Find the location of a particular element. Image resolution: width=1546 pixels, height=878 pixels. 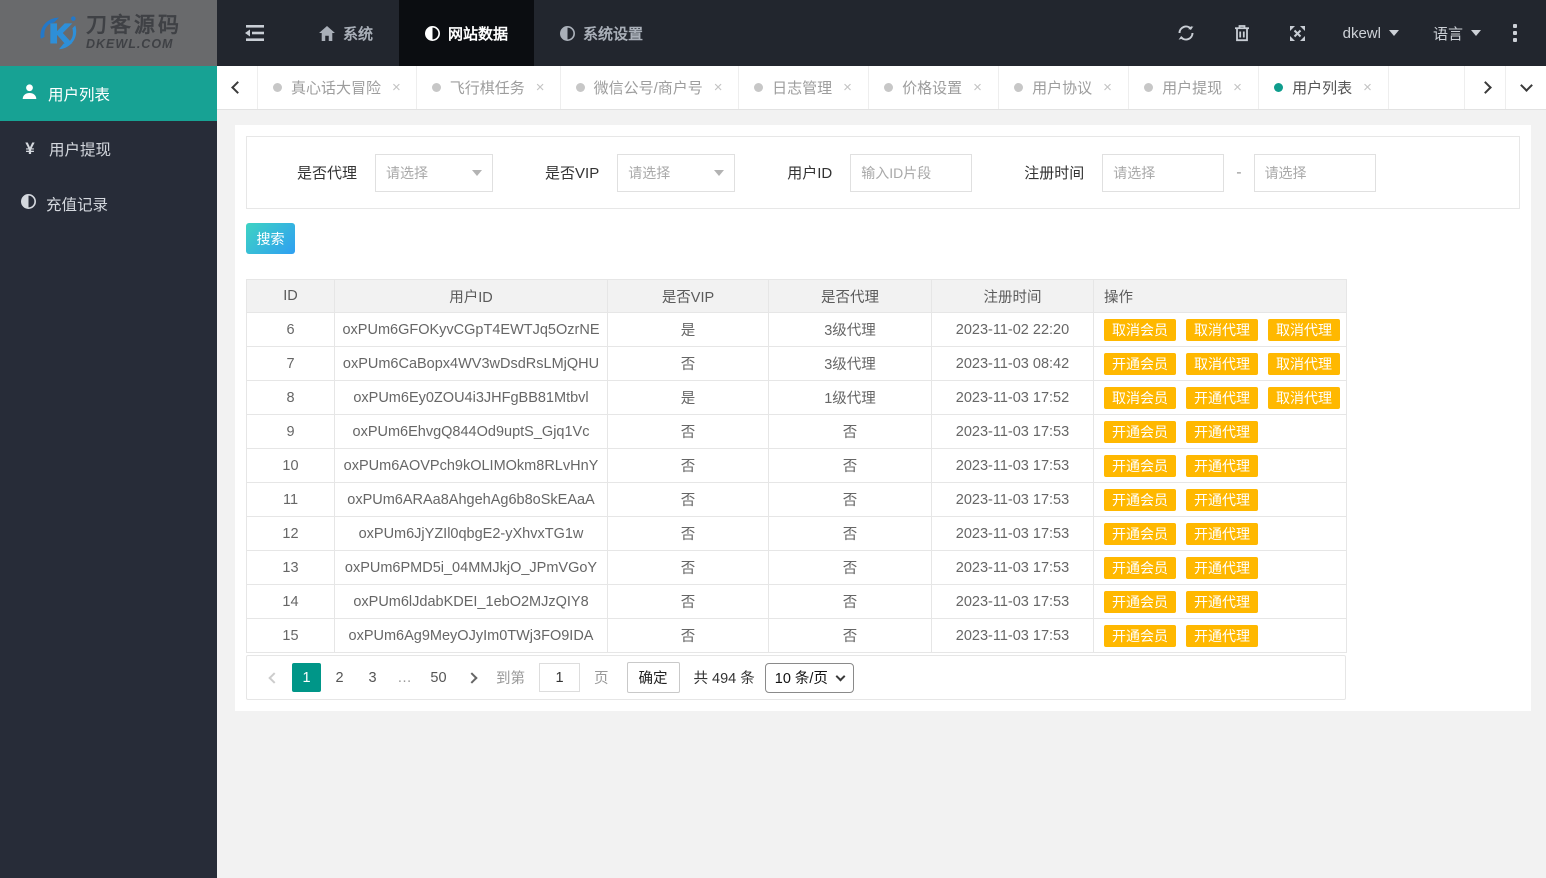

tab-7: 用户列表 × is located at coordinates (1324, 87).